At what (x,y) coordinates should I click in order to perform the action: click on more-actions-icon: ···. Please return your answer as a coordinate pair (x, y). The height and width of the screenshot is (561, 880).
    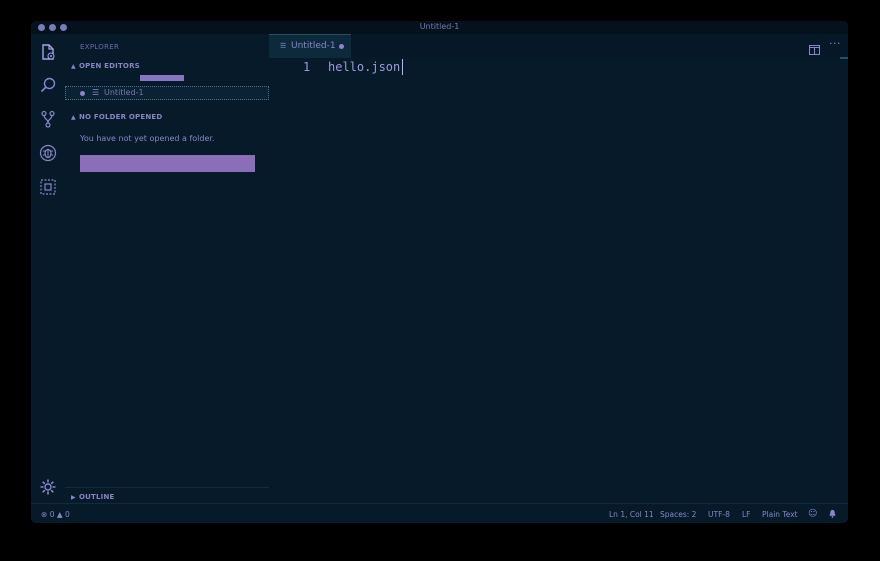
    Looking at the image, I should click on (835, 43).